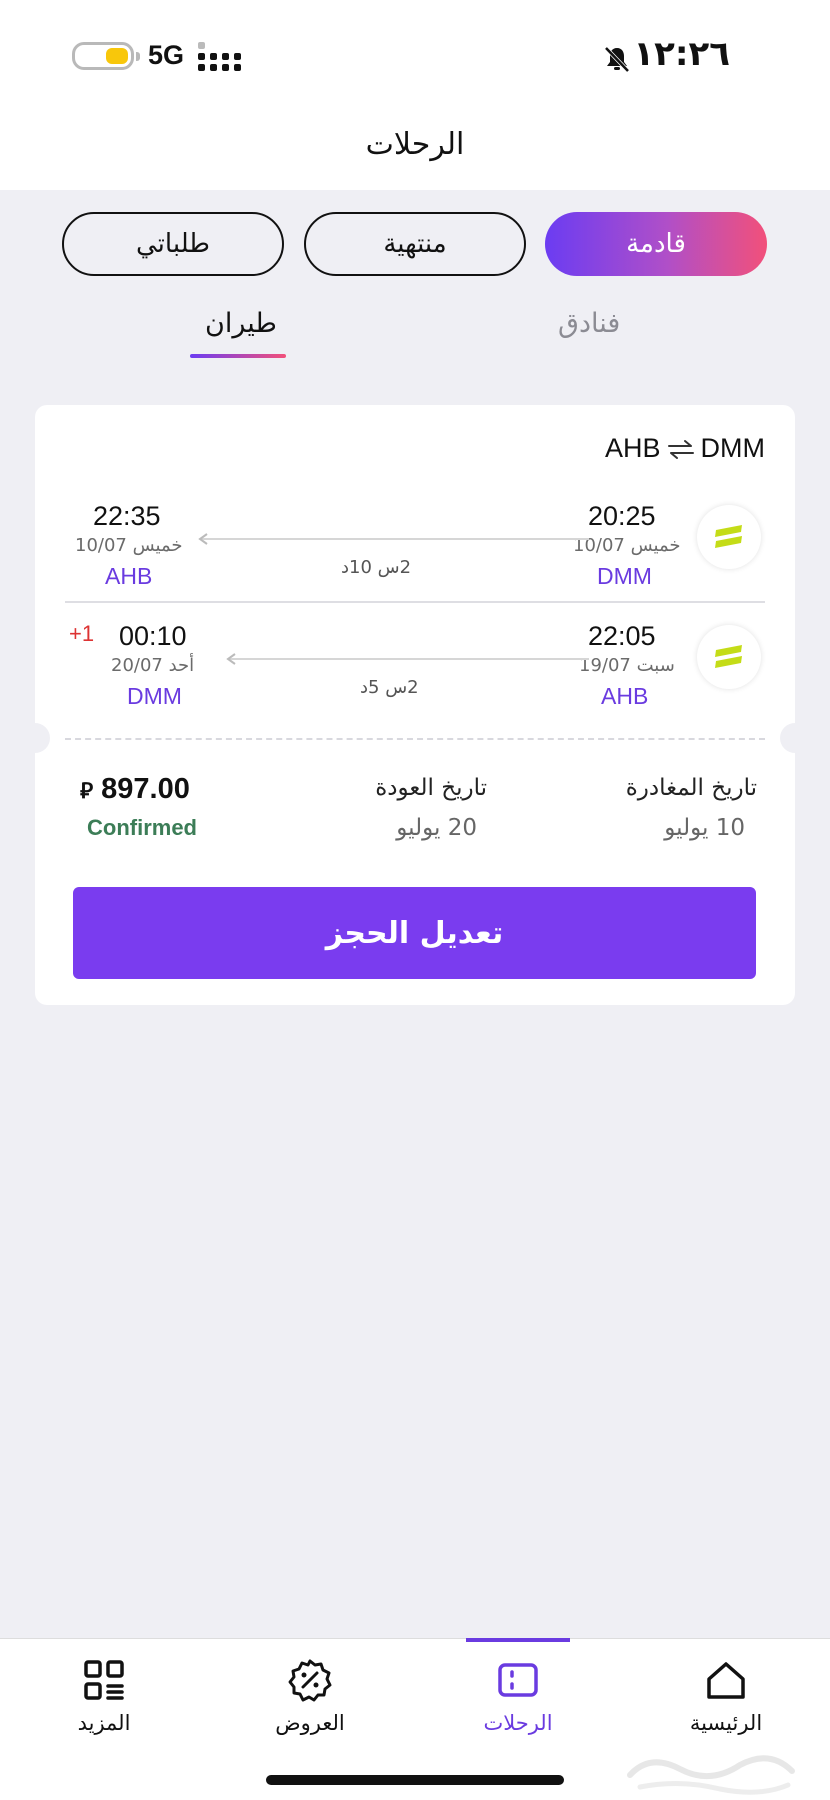 The image size is (830, 1800). Describe the element at coordinates (656, 244) in the screenshot. I see `segment-upcoming: قادمة` at that location.